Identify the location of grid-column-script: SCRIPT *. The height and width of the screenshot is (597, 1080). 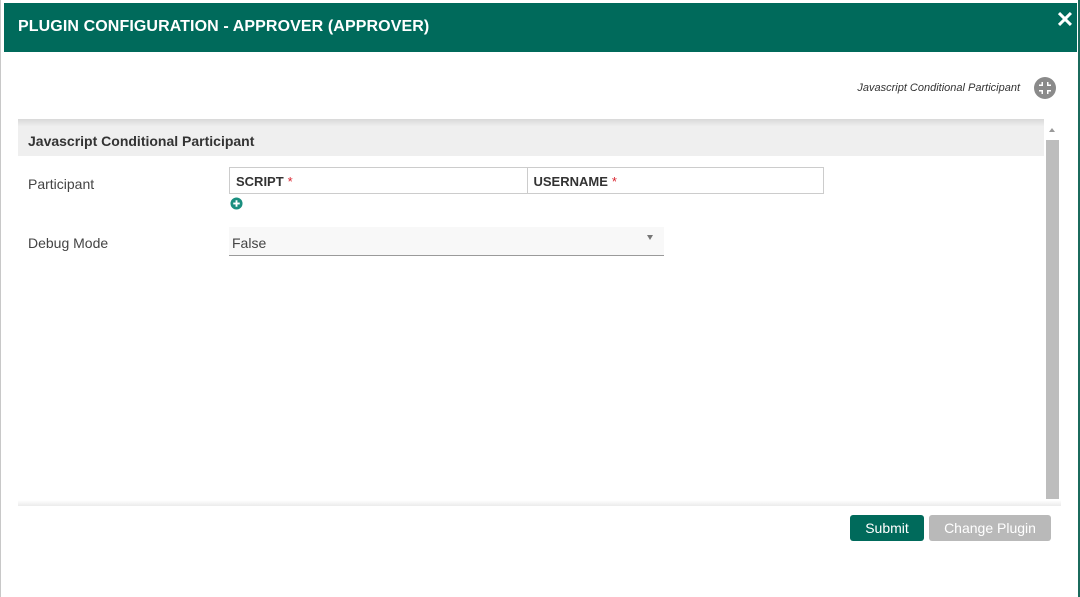
(378, 180).